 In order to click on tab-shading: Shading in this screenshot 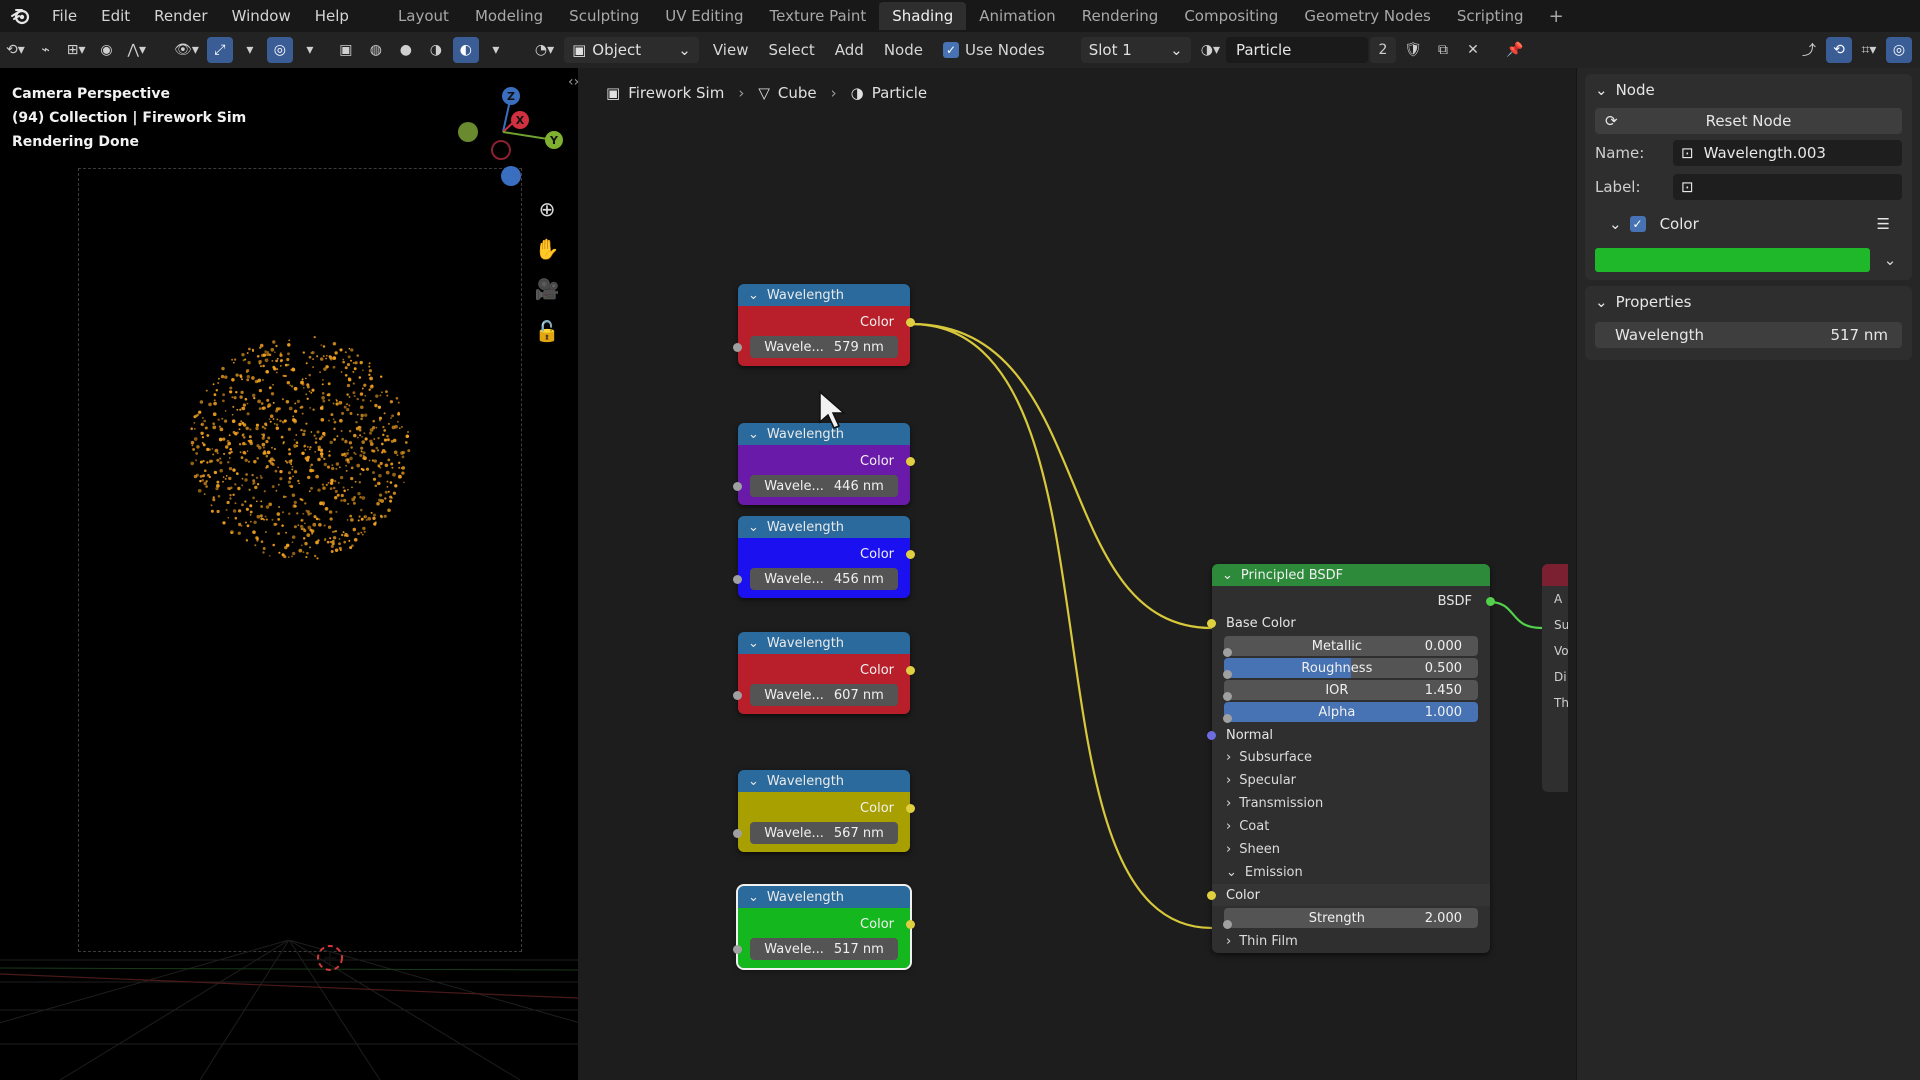, I will do `click(923, 16)`.